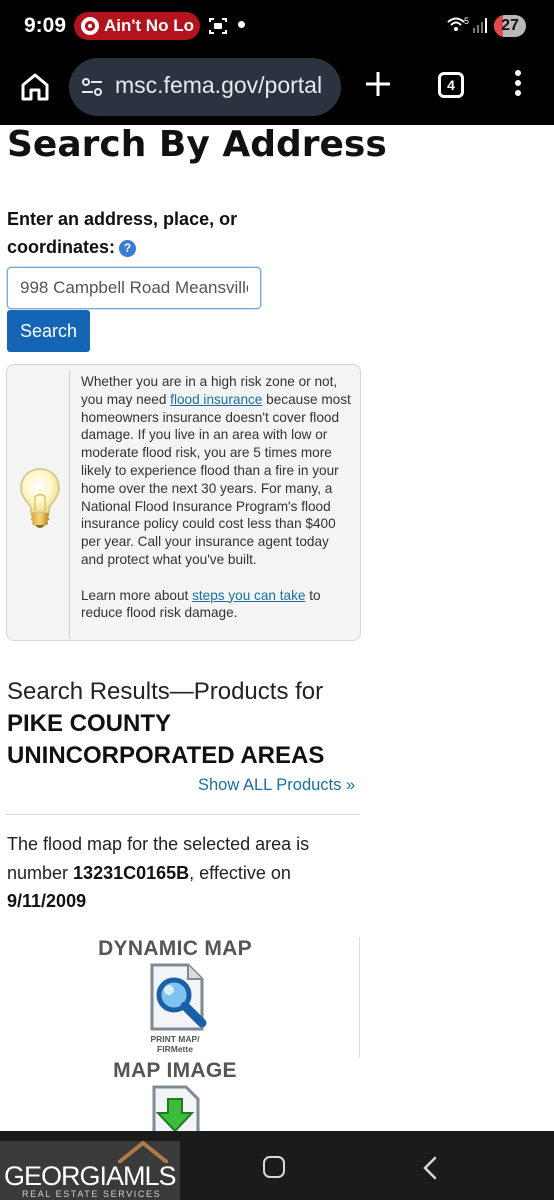 This screenshot has width=554, height=1200. What do you see at coordinates (518, 85) in the screenshot?
I see `more-menu-icon` at bounding box center [518, 85].